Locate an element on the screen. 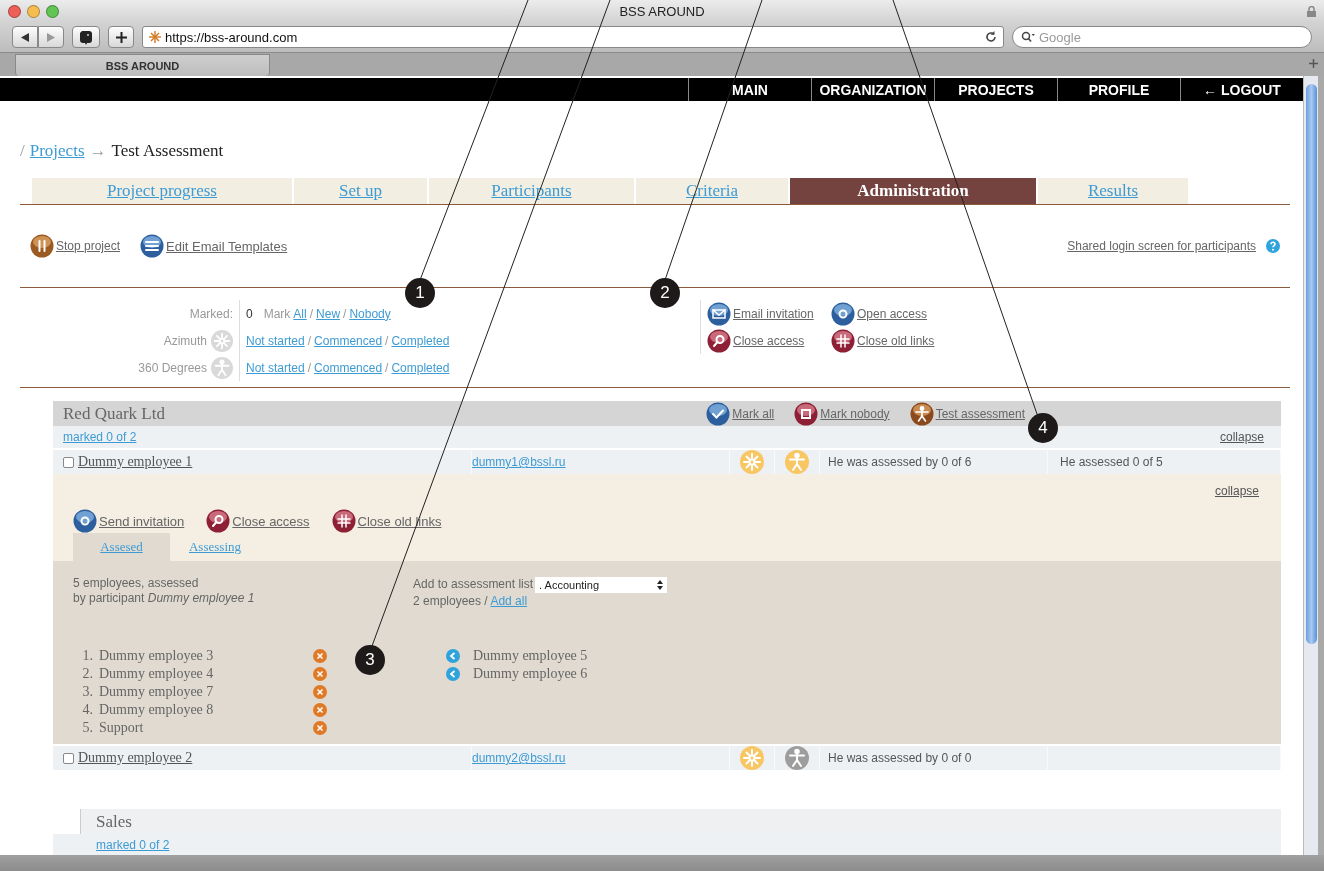  assessed-by-text: He was assessed by 0 of 6 is located at coordinates (900, 462).